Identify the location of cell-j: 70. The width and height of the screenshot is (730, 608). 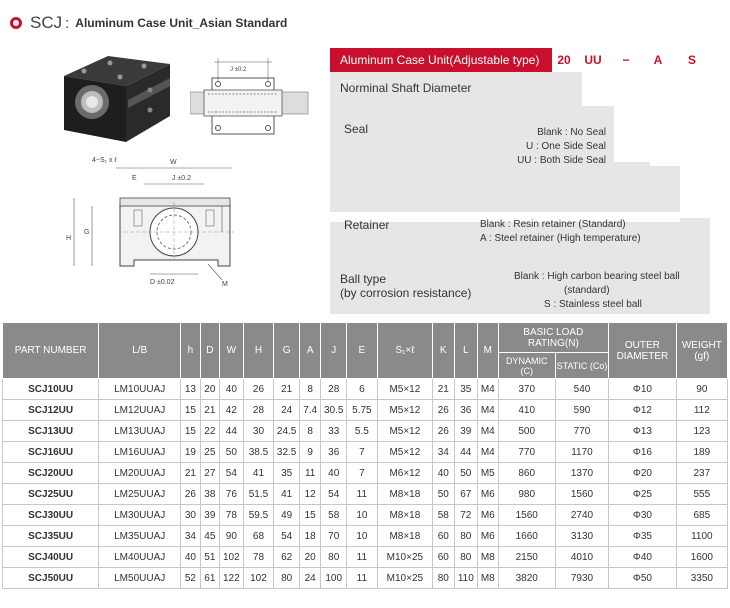
(334, 536).